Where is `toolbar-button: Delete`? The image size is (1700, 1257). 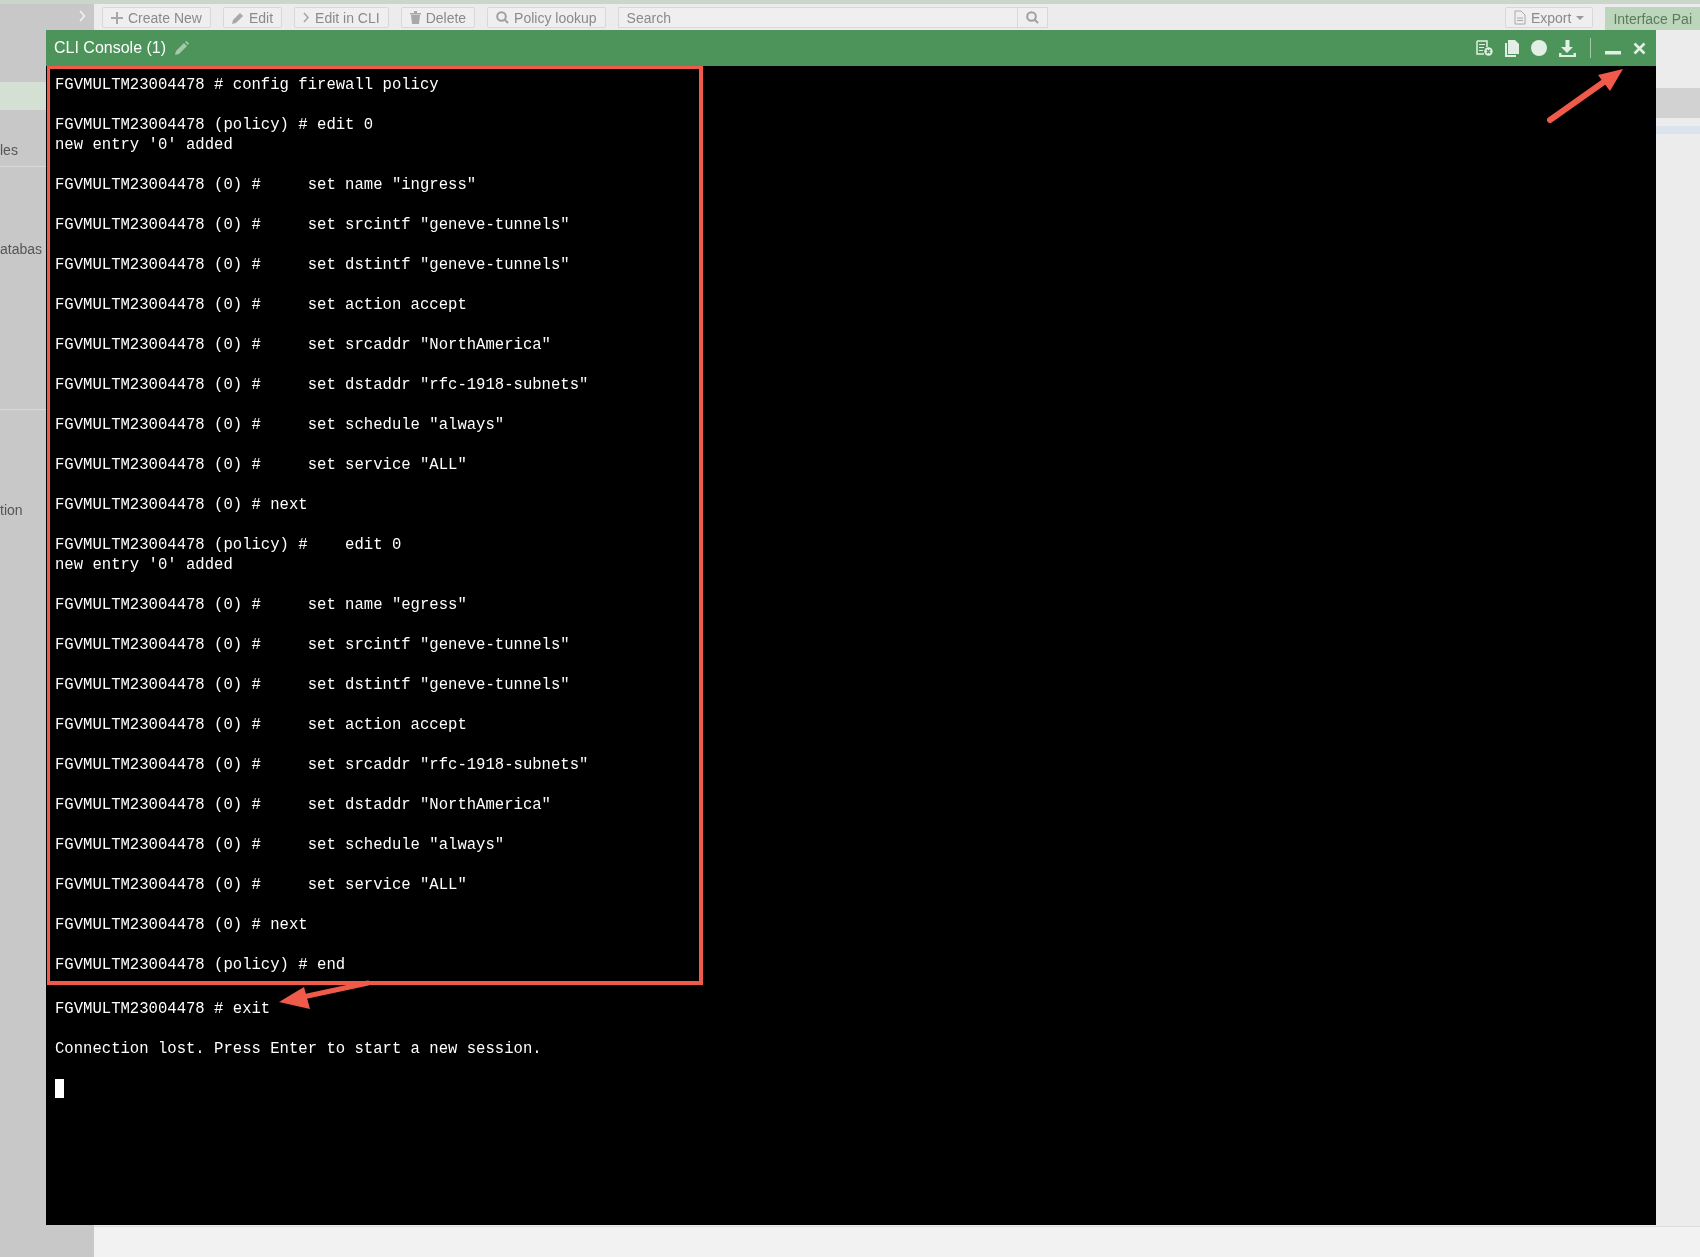 toolbar-button: Delete is located at coordinates (438, 17).